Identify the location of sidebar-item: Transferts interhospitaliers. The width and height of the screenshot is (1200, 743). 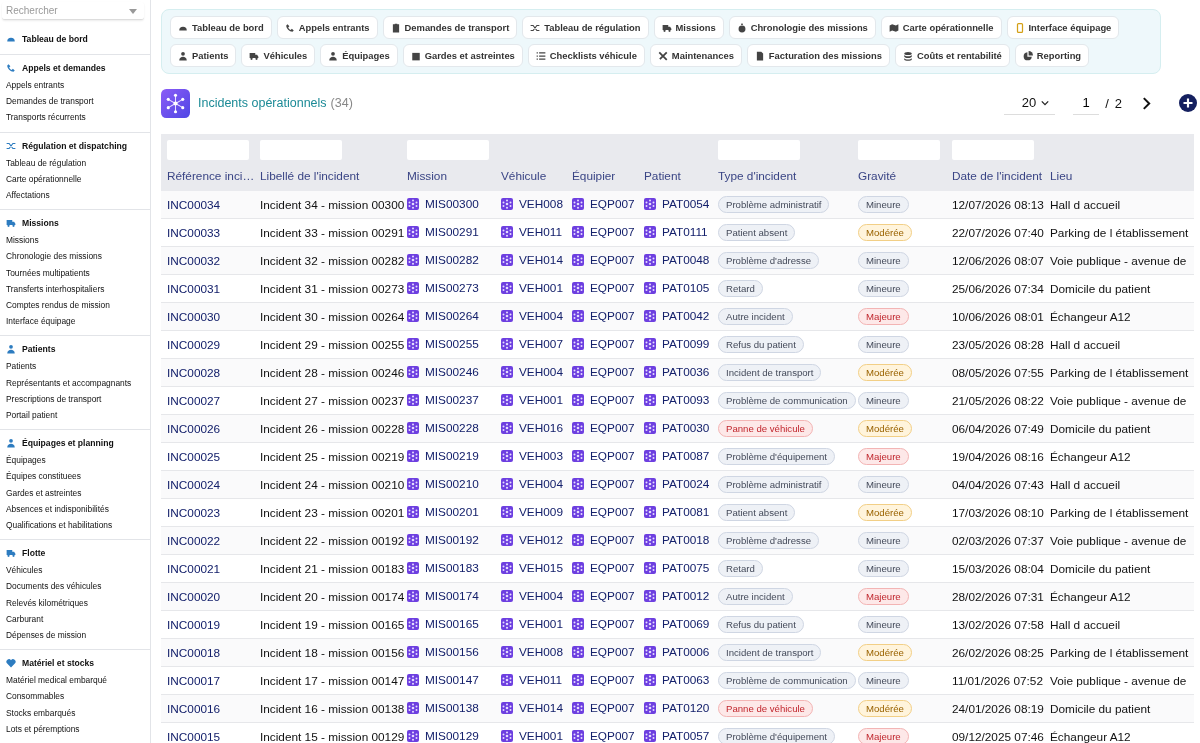
(75, 289).